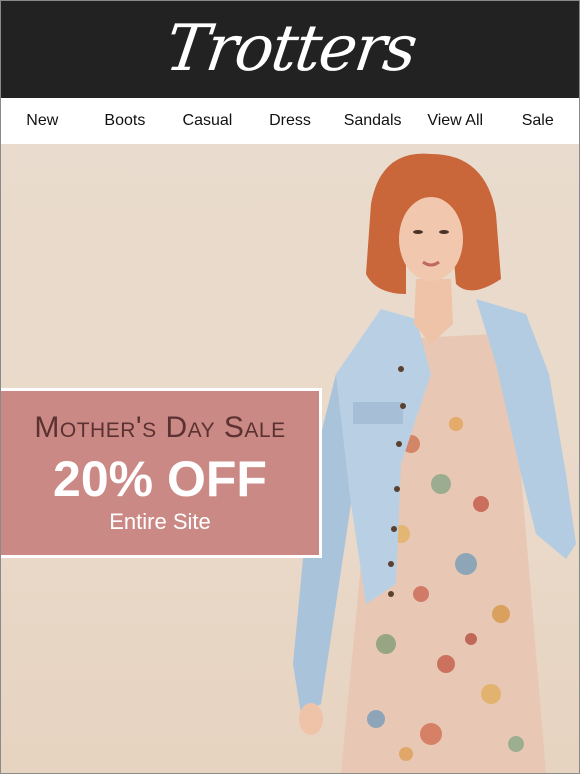 This screenshot has height=774, width=580. Describe the element at coordinates (455, 121) in the screenshot. I see `nav-item-view-all: View All` at that location.